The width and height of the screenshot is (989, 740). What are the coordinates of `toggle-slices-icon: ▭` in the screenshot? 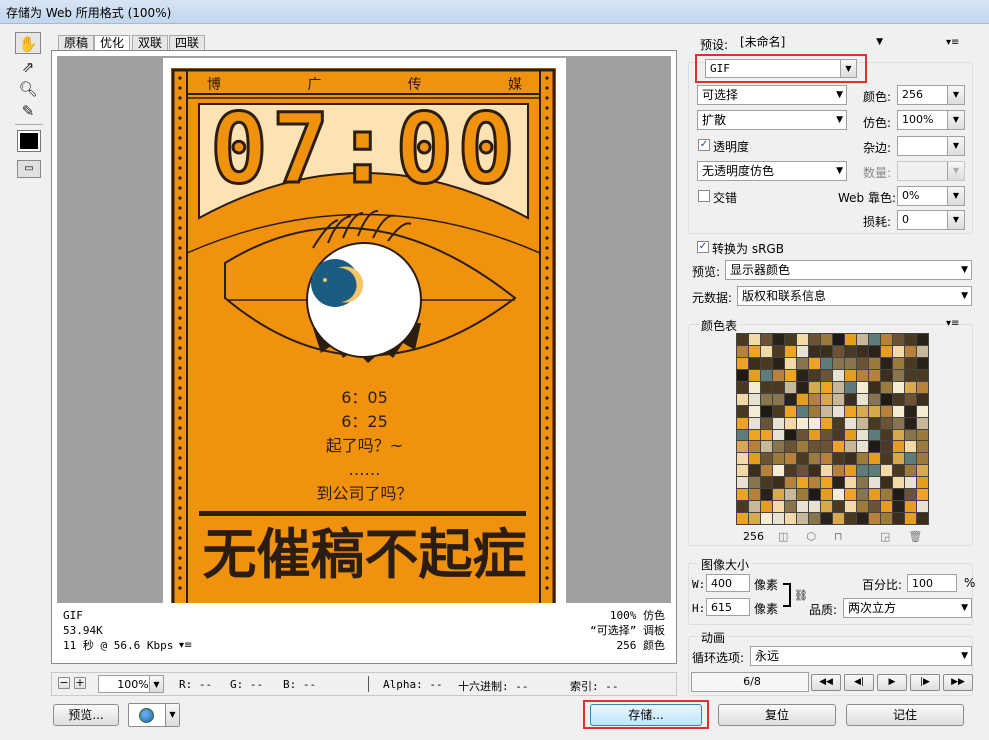 It's located at (29, 169).